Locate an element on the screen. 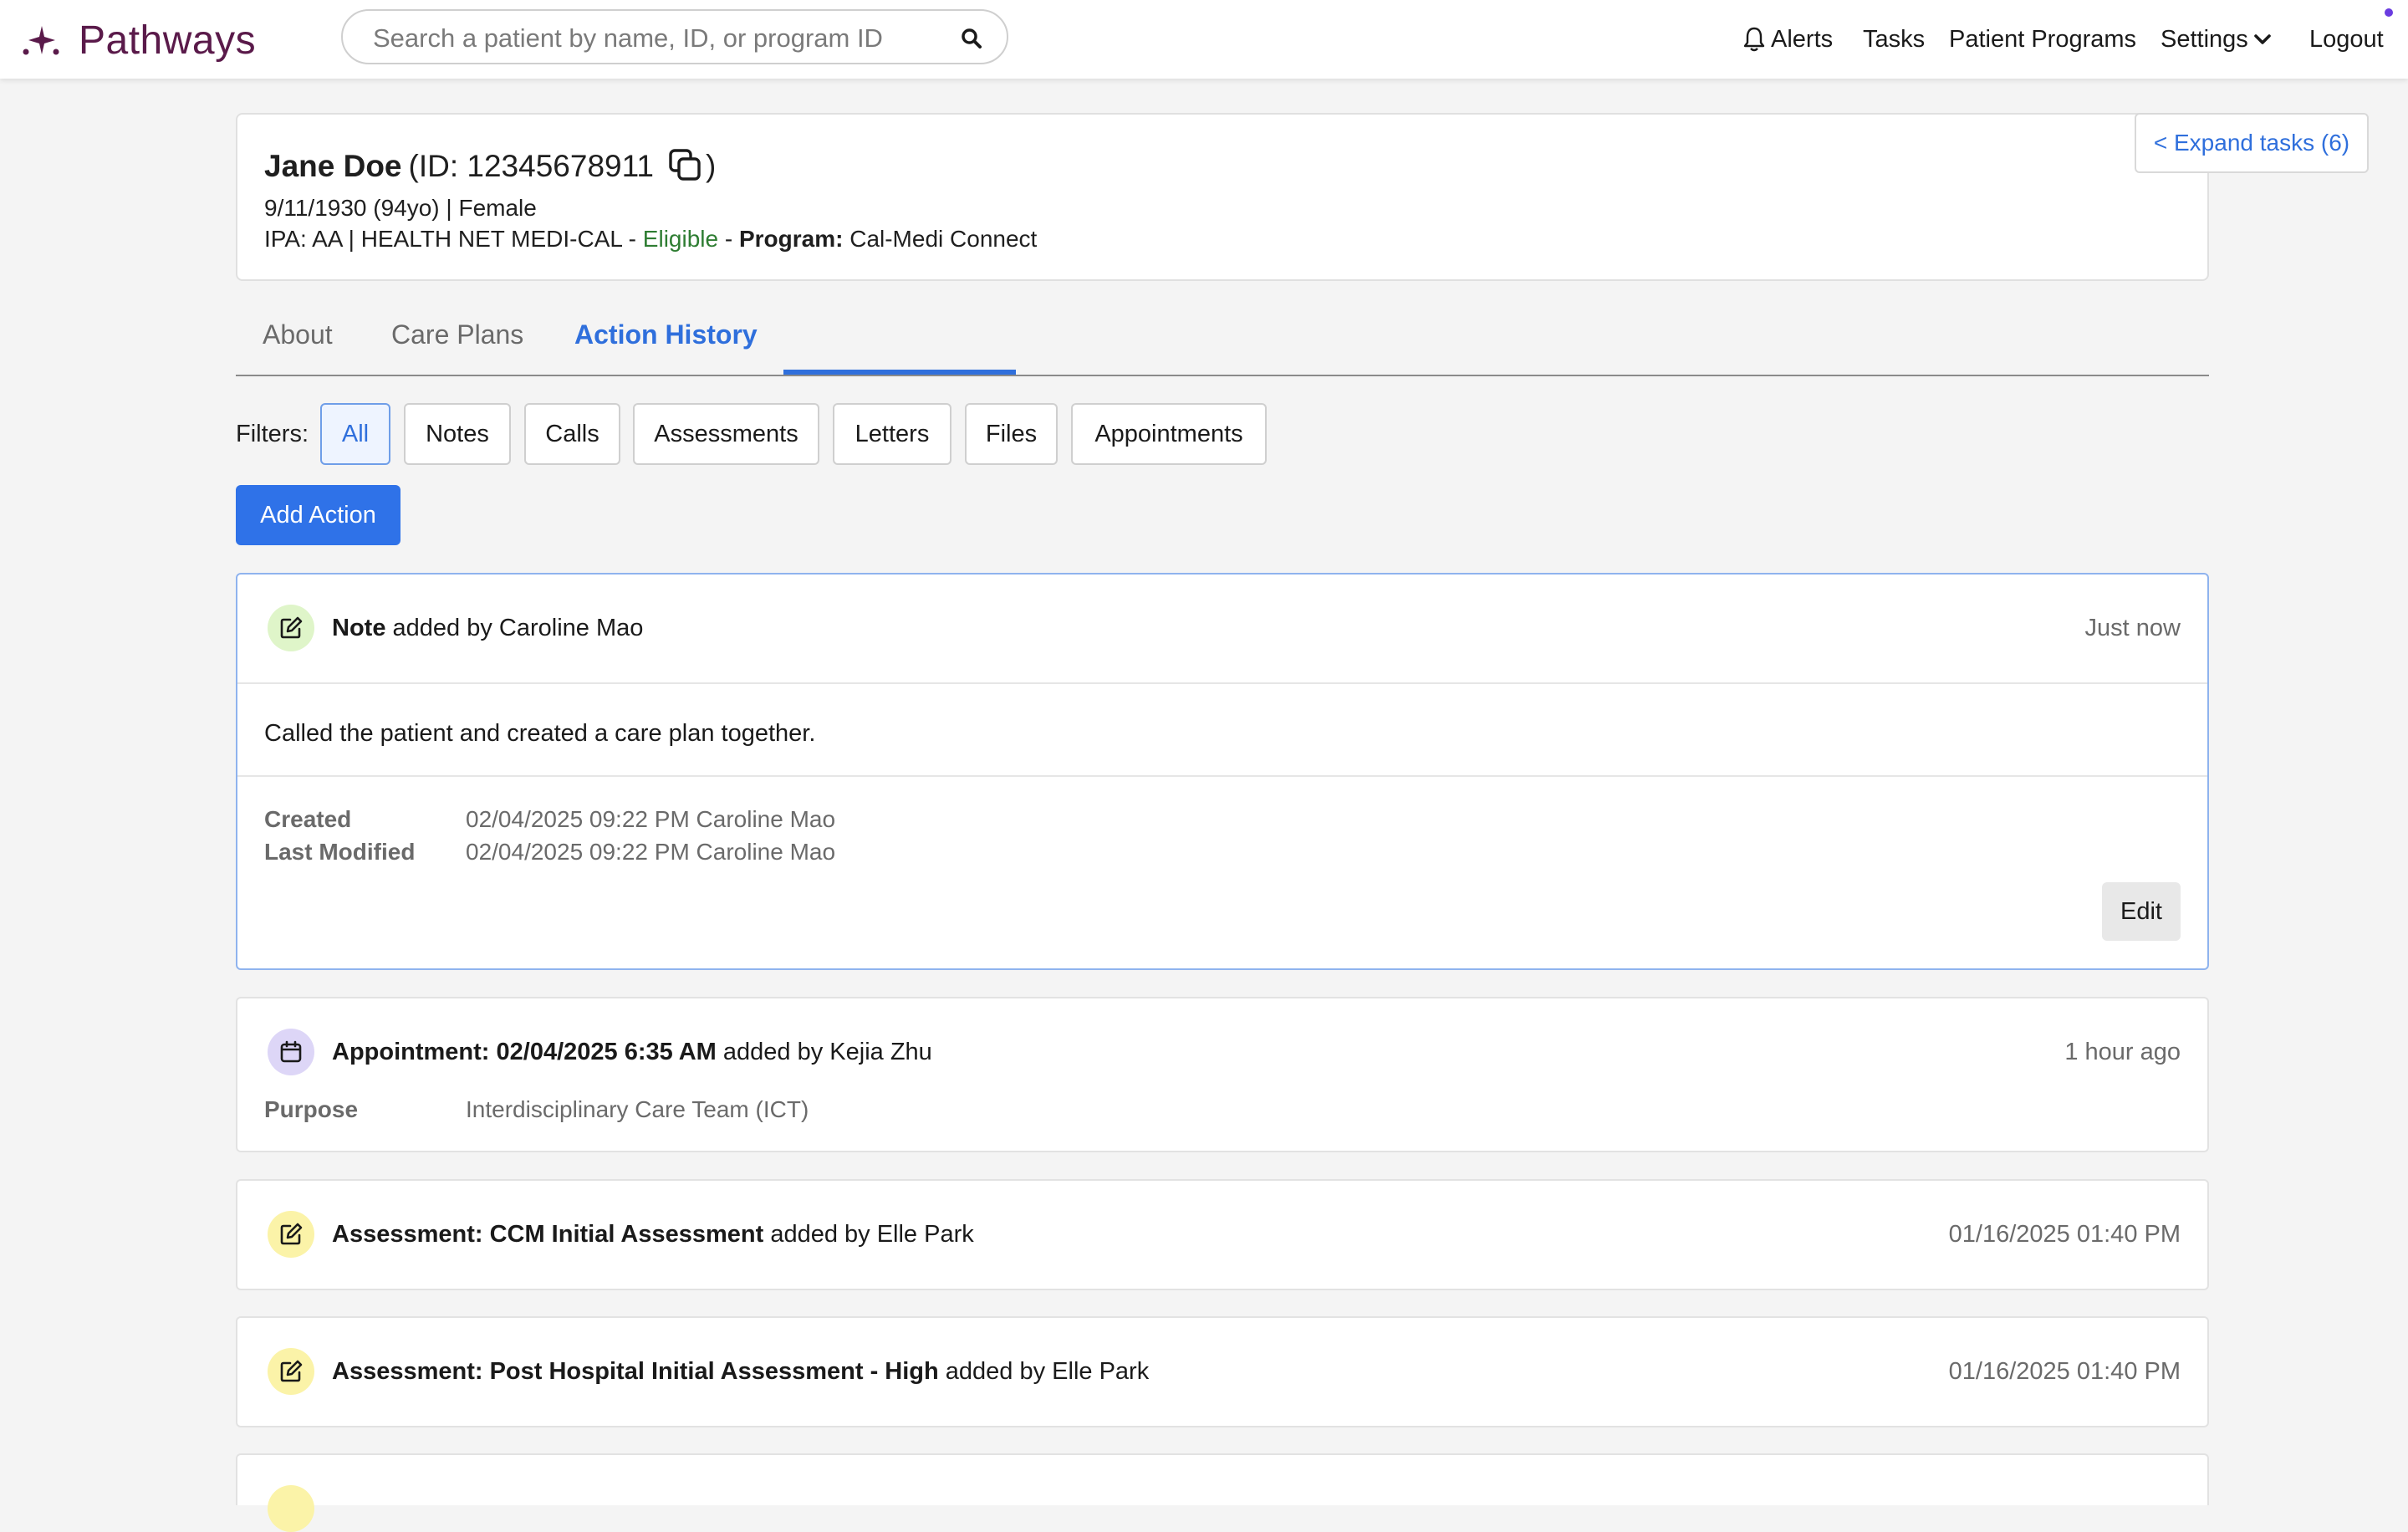 The height and width of the screenshot is (1532, 2408). edit-button: Edit is located at coordinates (2141, 911).